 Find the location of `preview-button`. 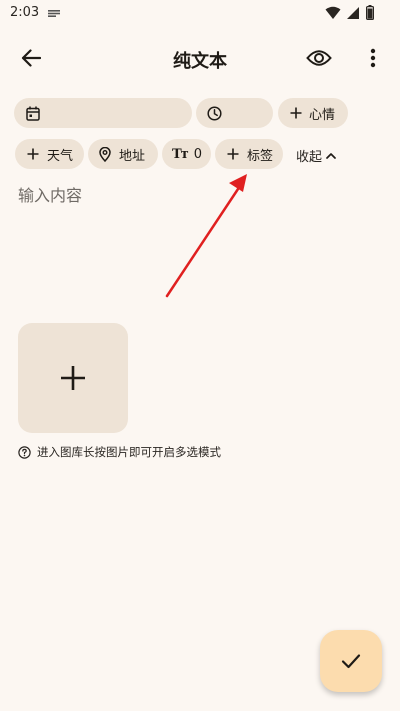

preview-button is located at coordinates (319, 58).